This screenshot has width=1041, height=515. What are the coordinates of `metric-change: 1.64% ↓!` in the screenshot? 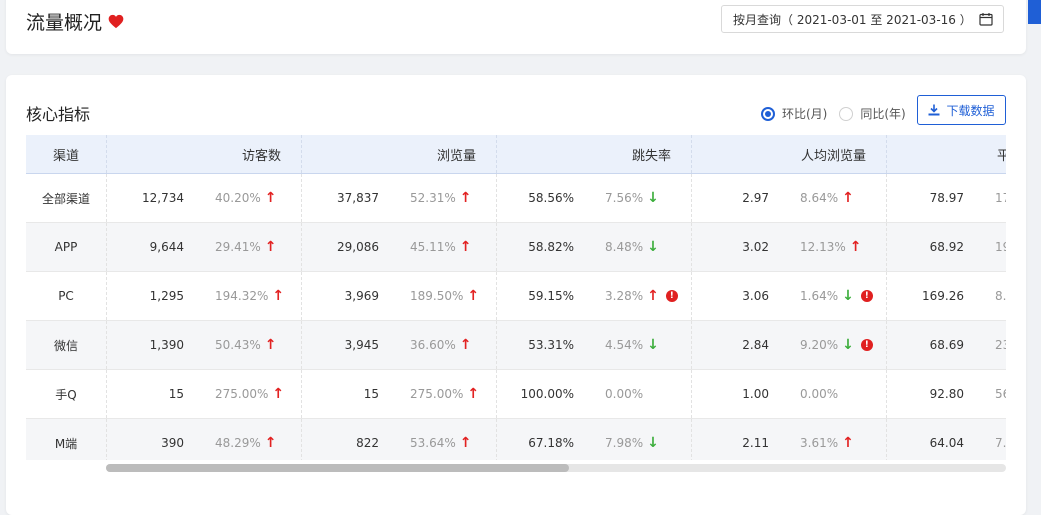 It's located at (836, 296).